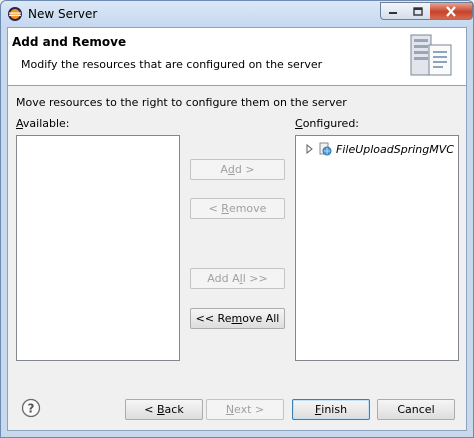  I want to click on cancel-button: Cancel, so click(416, 409).